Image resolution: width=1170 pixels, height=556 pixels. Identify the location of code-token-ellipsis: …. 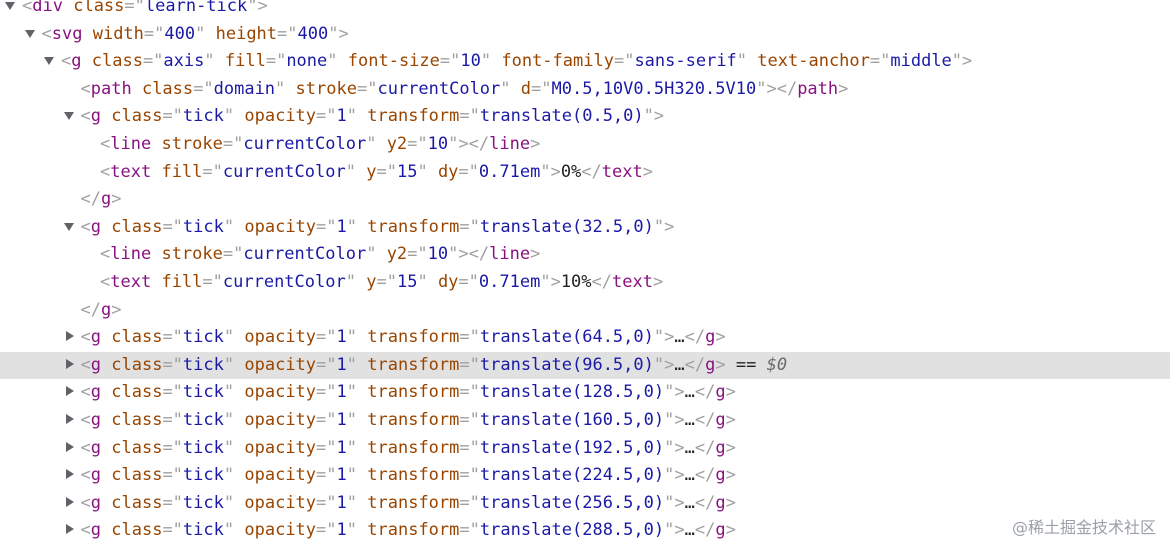
(689, 530).